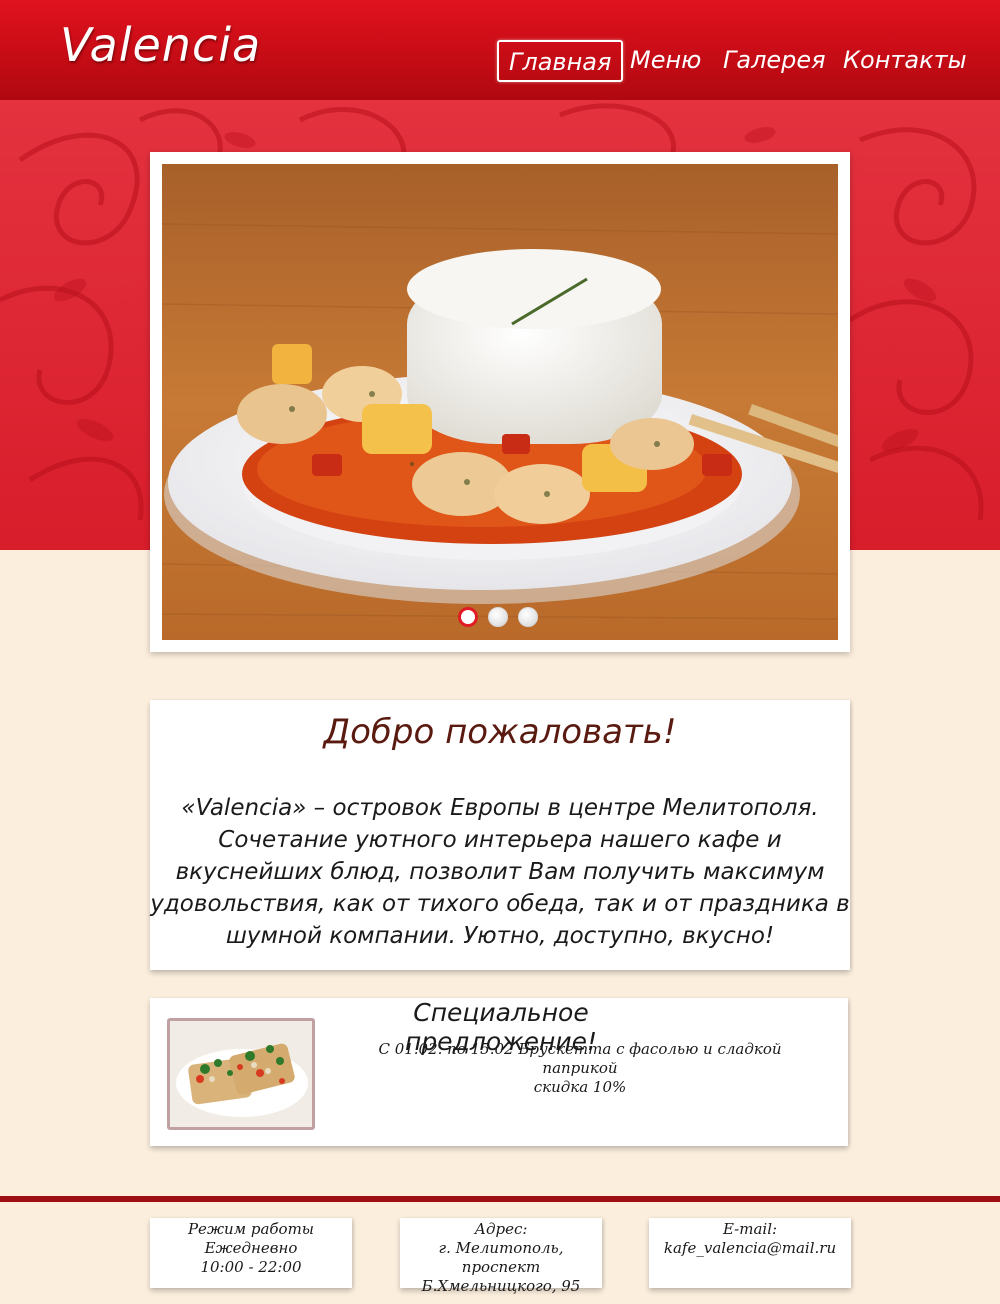  What do you see at coordinates (500, 1199) in the screenshot?
I see `footer-divider` at bounding box center [500, 1199].